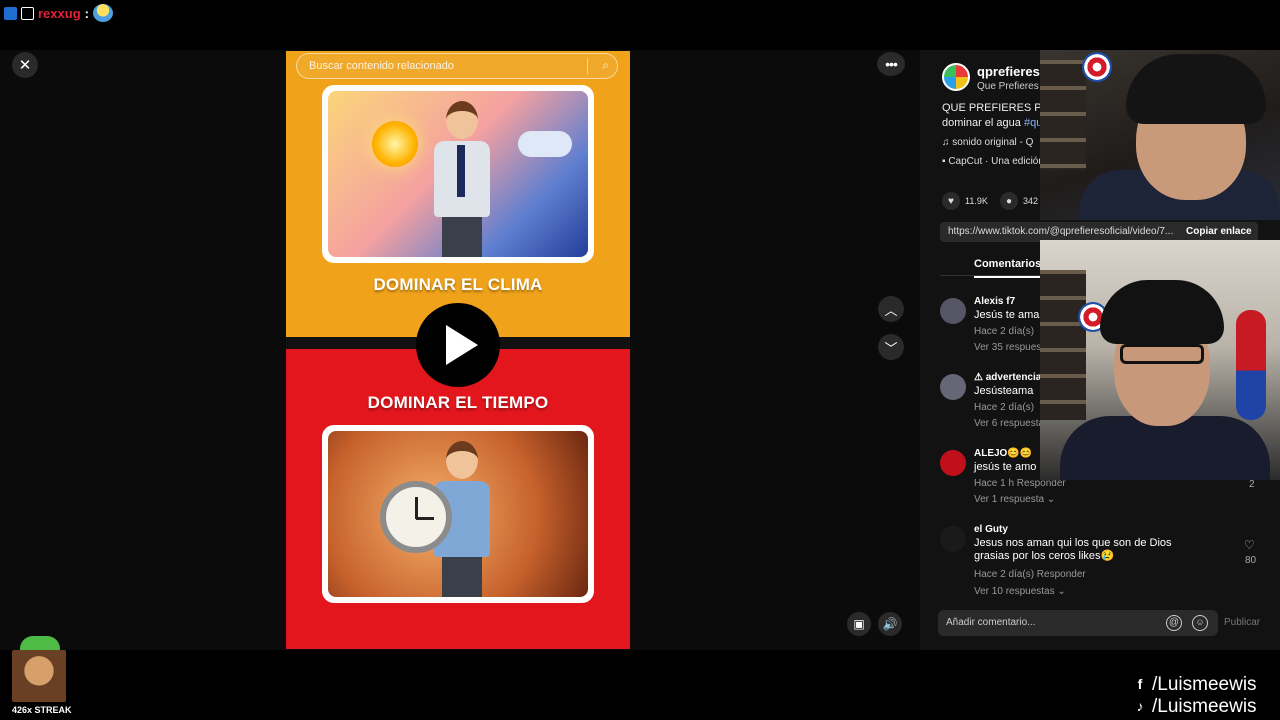 Image resolution: width=1280 pixels, height=720 pixels. Describe the element at coordinates (1007, 315) in the screenshot. I see `comment-text: Jesús te ama` at that location.